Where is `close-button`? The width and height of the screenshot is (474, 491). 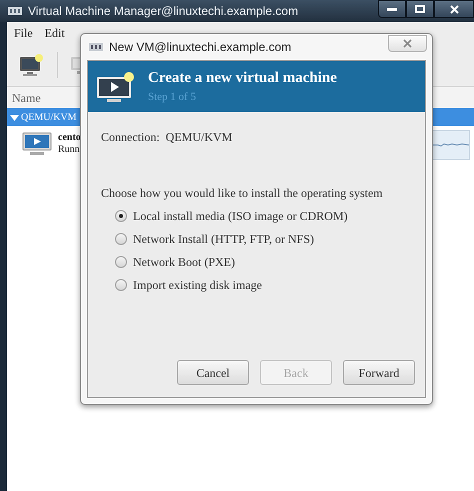 close-button is located at coordinates (454, 9).